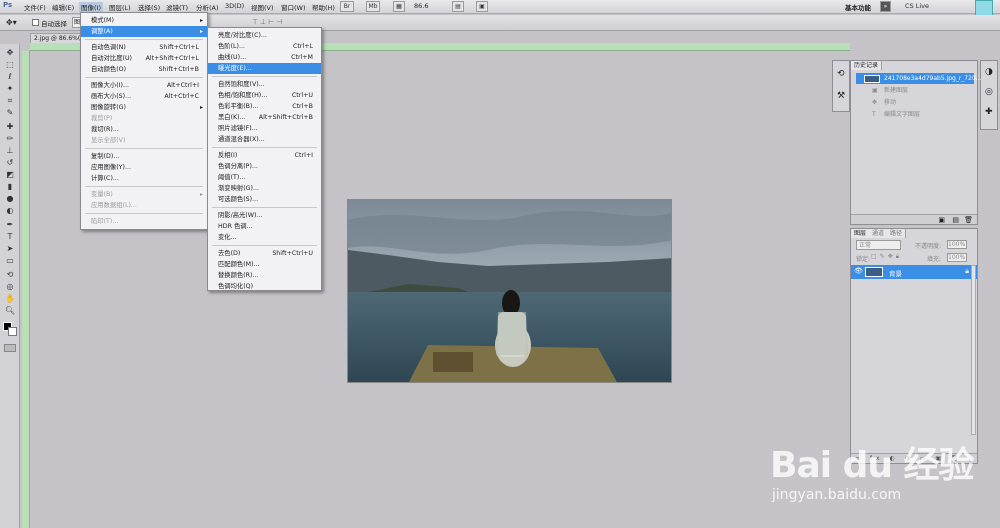 The image size is (1000, 528). What do you see at coordinates (234, 6) in the screenshot?
I see `menu-3d: 3D(D)` at bounding box center [234, 6].